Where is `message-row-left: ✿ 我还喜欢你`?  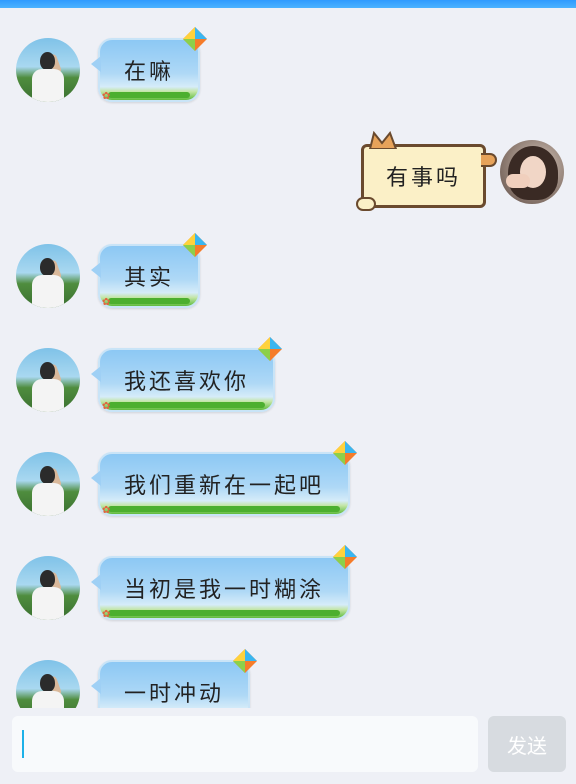
message-row-left: ✿ 我还喜欢你 is located at coordinates (288, 382).